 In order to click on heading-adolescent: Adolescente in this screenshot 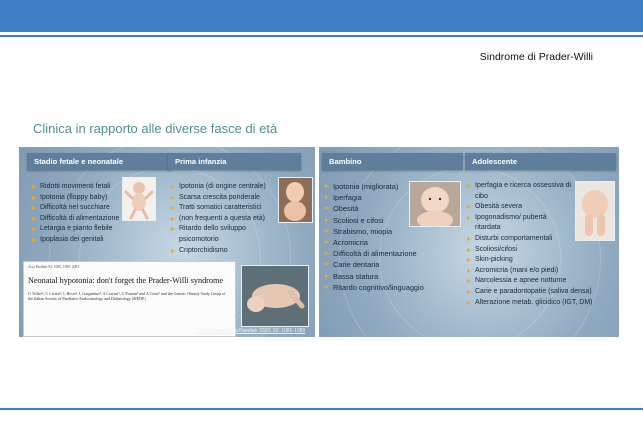, I will do `click(540, 161)`.